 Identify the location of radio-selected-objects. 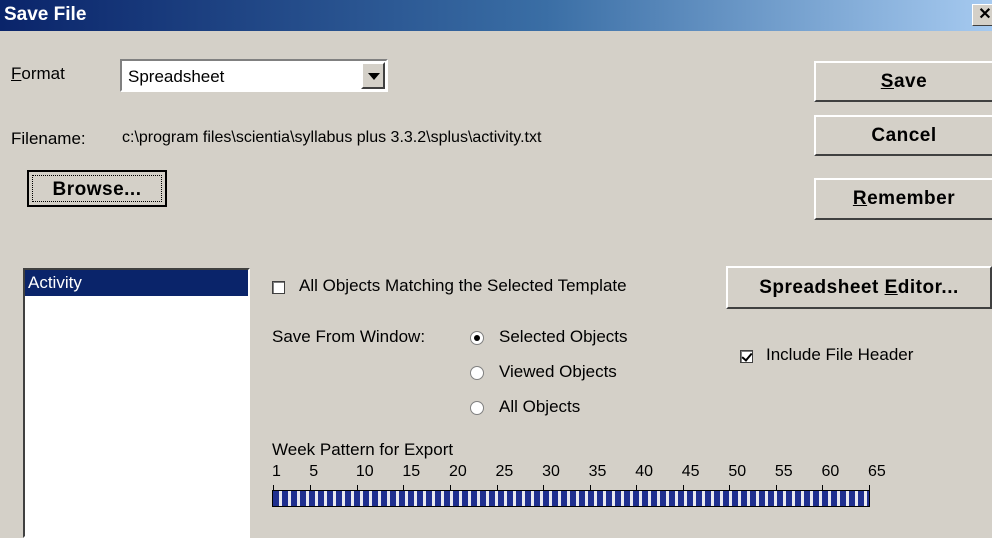
(477, 338).